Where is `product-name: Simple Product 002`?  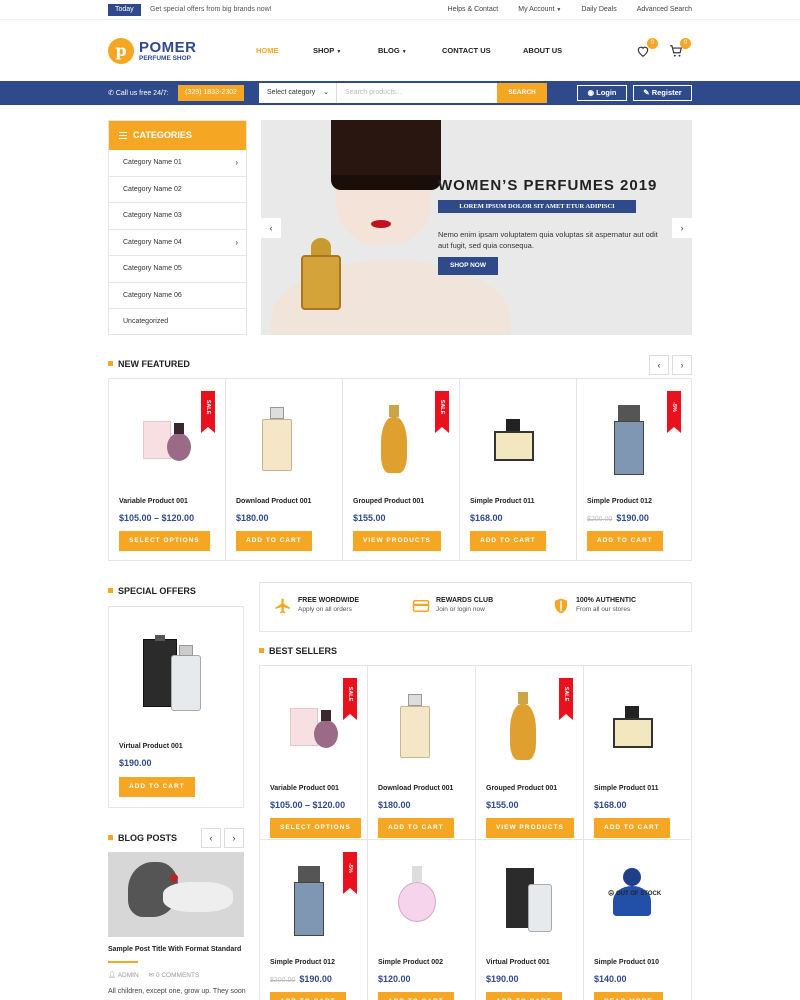 product-name: Simple Product 002 is located at coordinates (410, 962).